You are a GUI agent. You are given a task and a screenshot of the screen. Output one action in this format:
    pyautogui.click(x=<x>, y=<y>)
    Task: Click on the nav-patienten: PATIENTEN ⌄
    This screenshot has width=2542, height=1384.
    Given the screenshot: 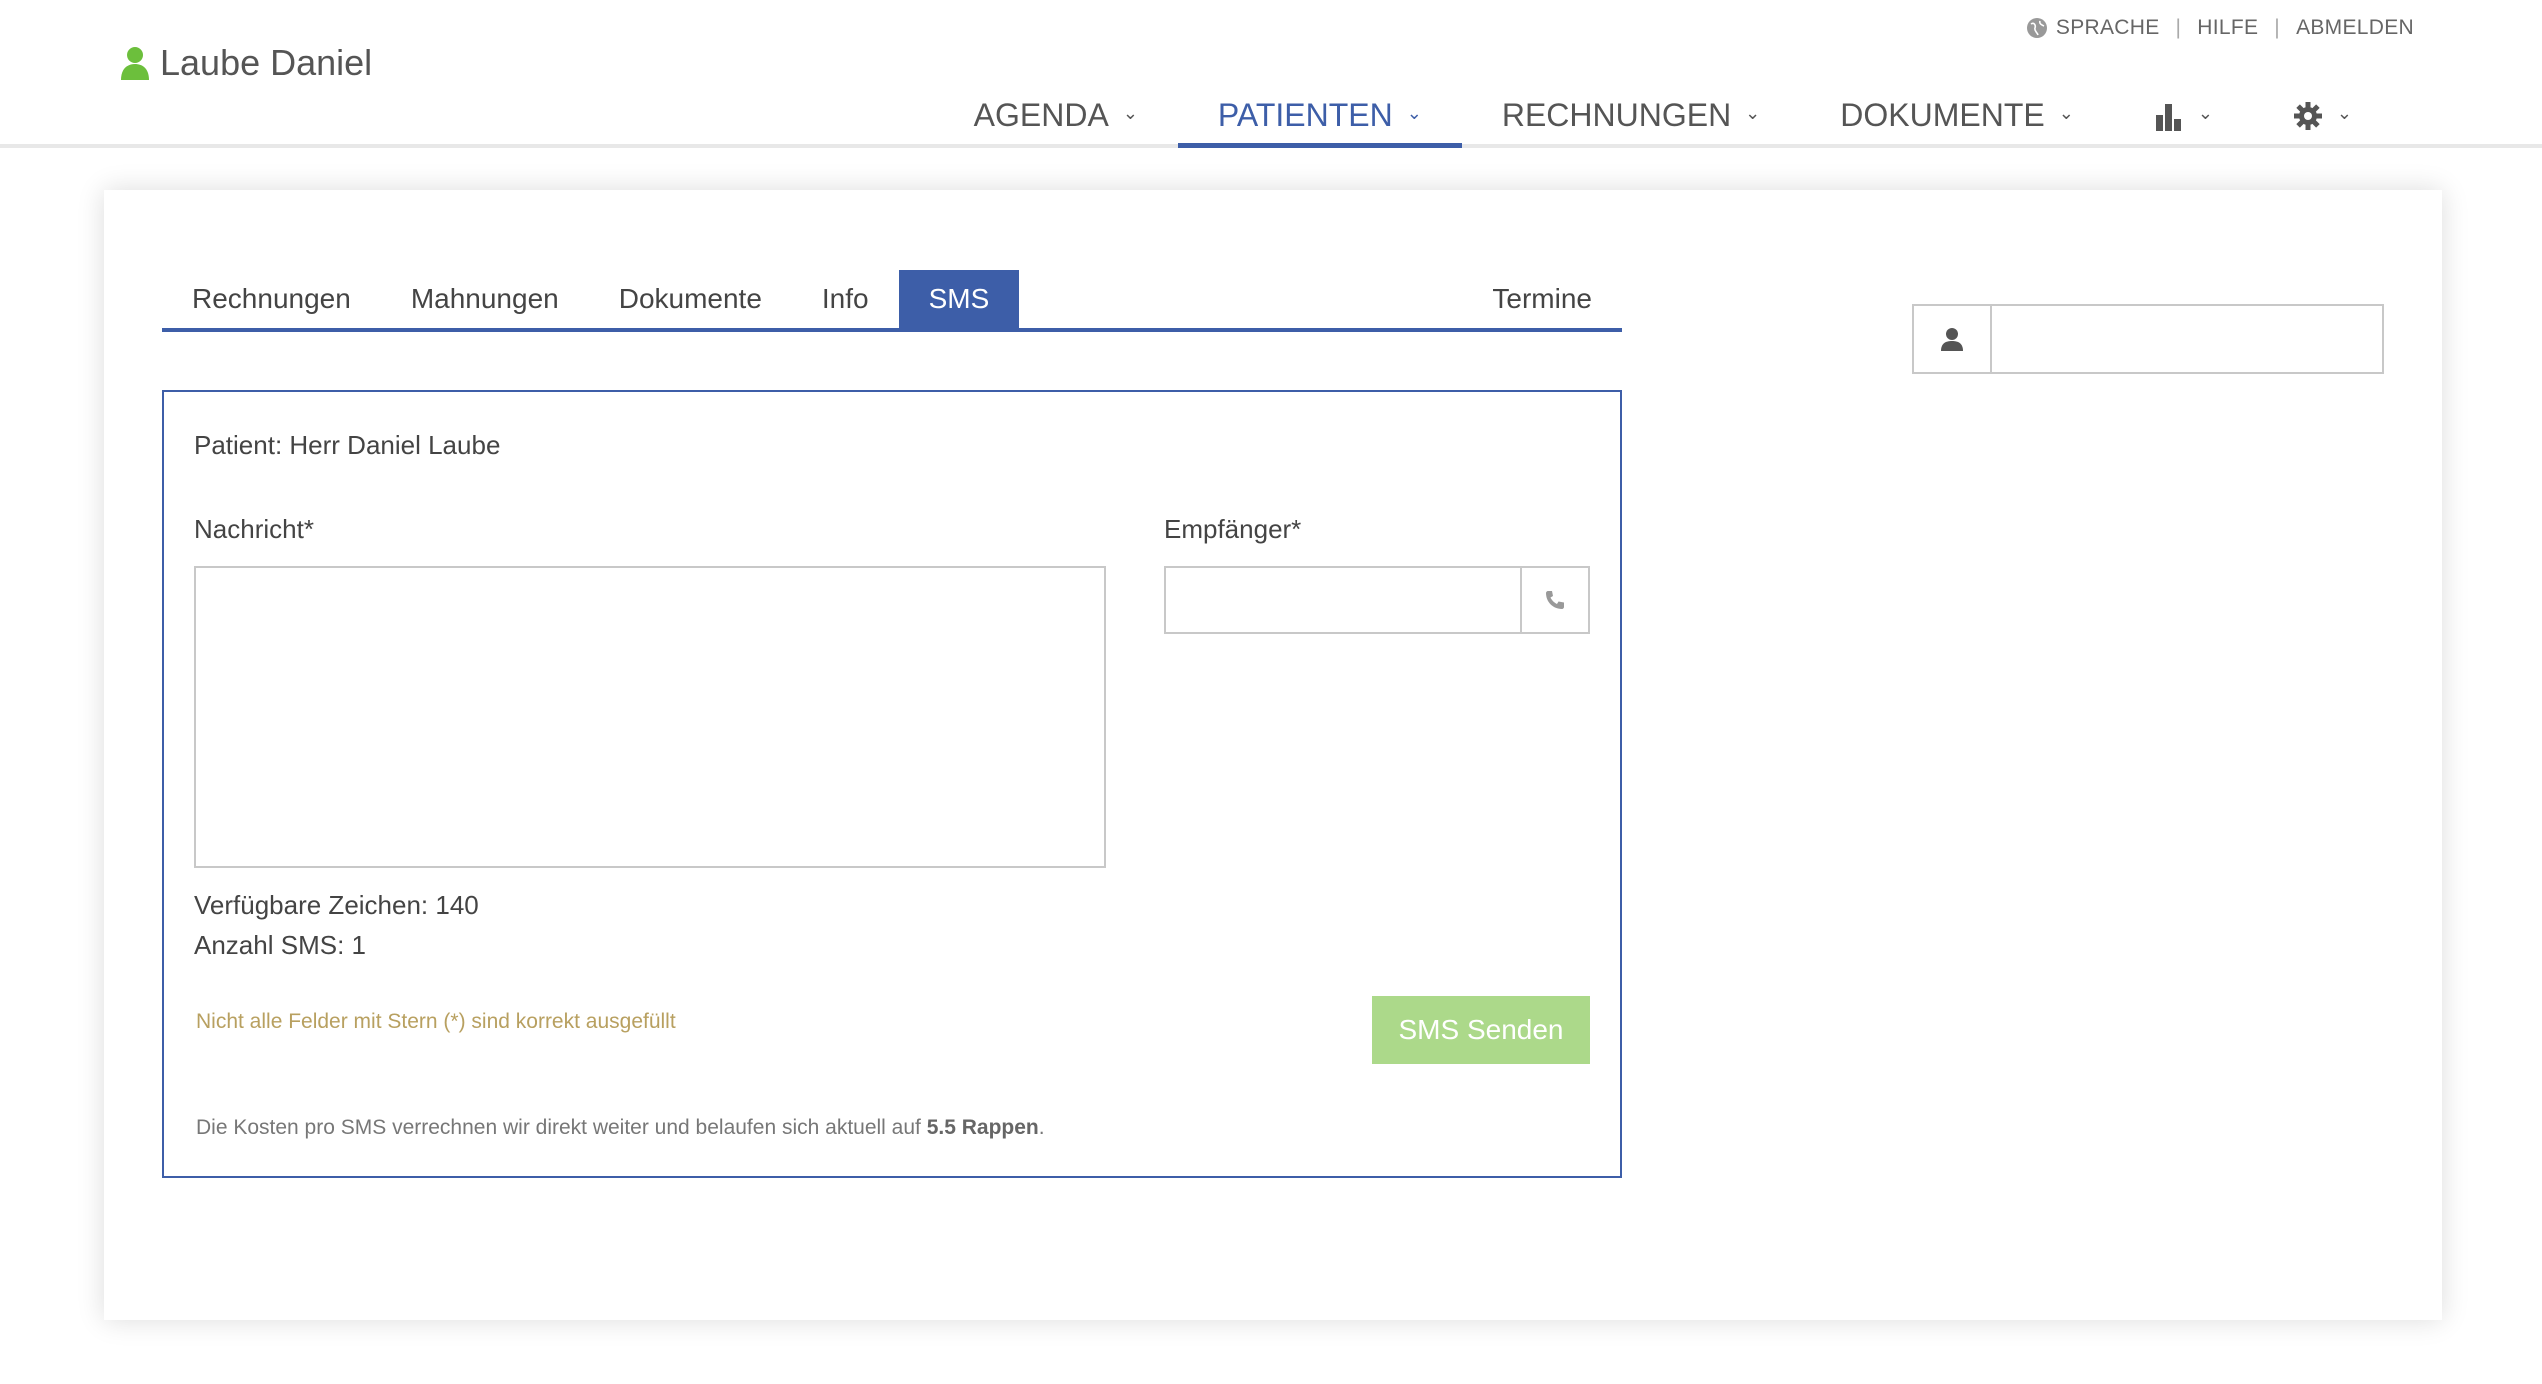 What is the action you would take?
    pyautogui.click(x=1319, y=109)
    